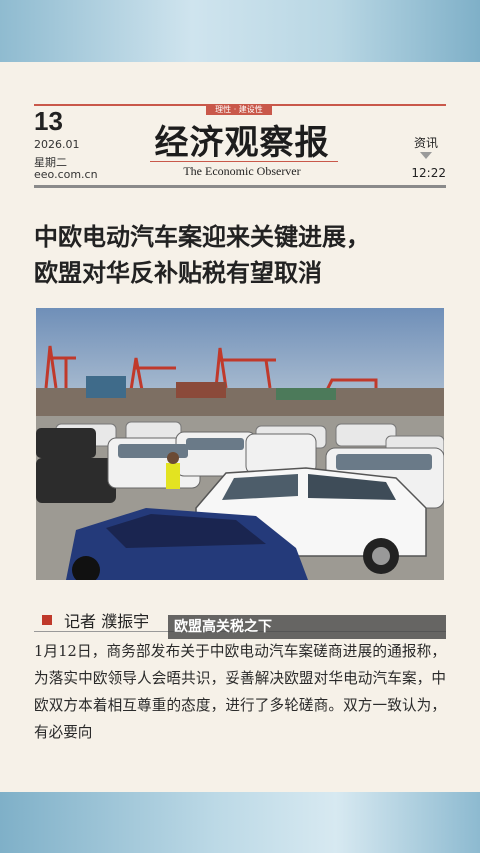 The image size is (480, 853). I want to click on masthead-english-title: The Economic Observer, so click(242, 171).